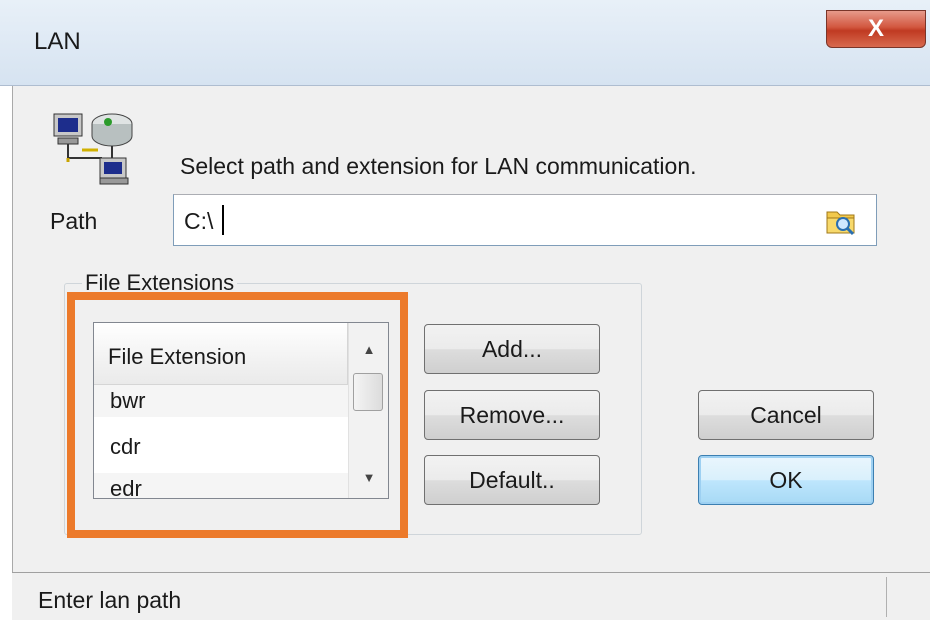 This screenshot has height=630, width=930. I want to click on default-button: Default.., so click(512, 480).